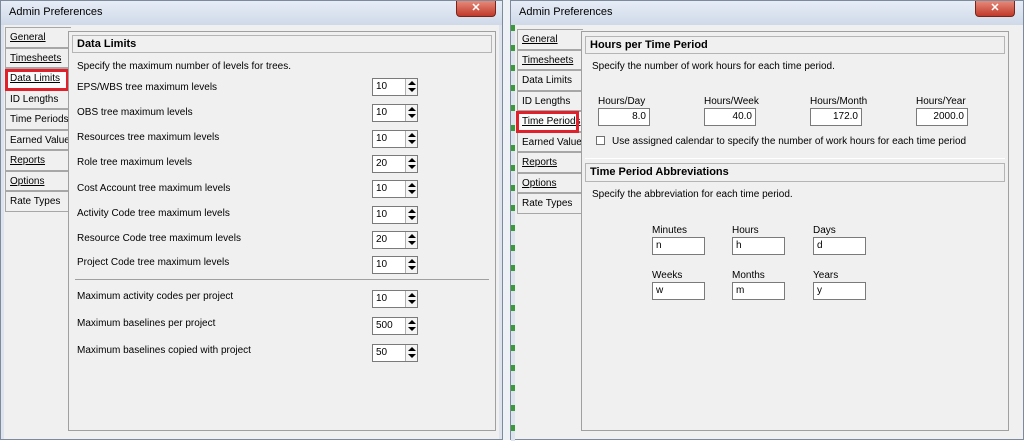 This screenshot has width=1024, height=441. What do you see at coordinates (395, 299) in the screenshot?
I see `max-activity-codes-spinner: 10` at bounding box center [395, 299].